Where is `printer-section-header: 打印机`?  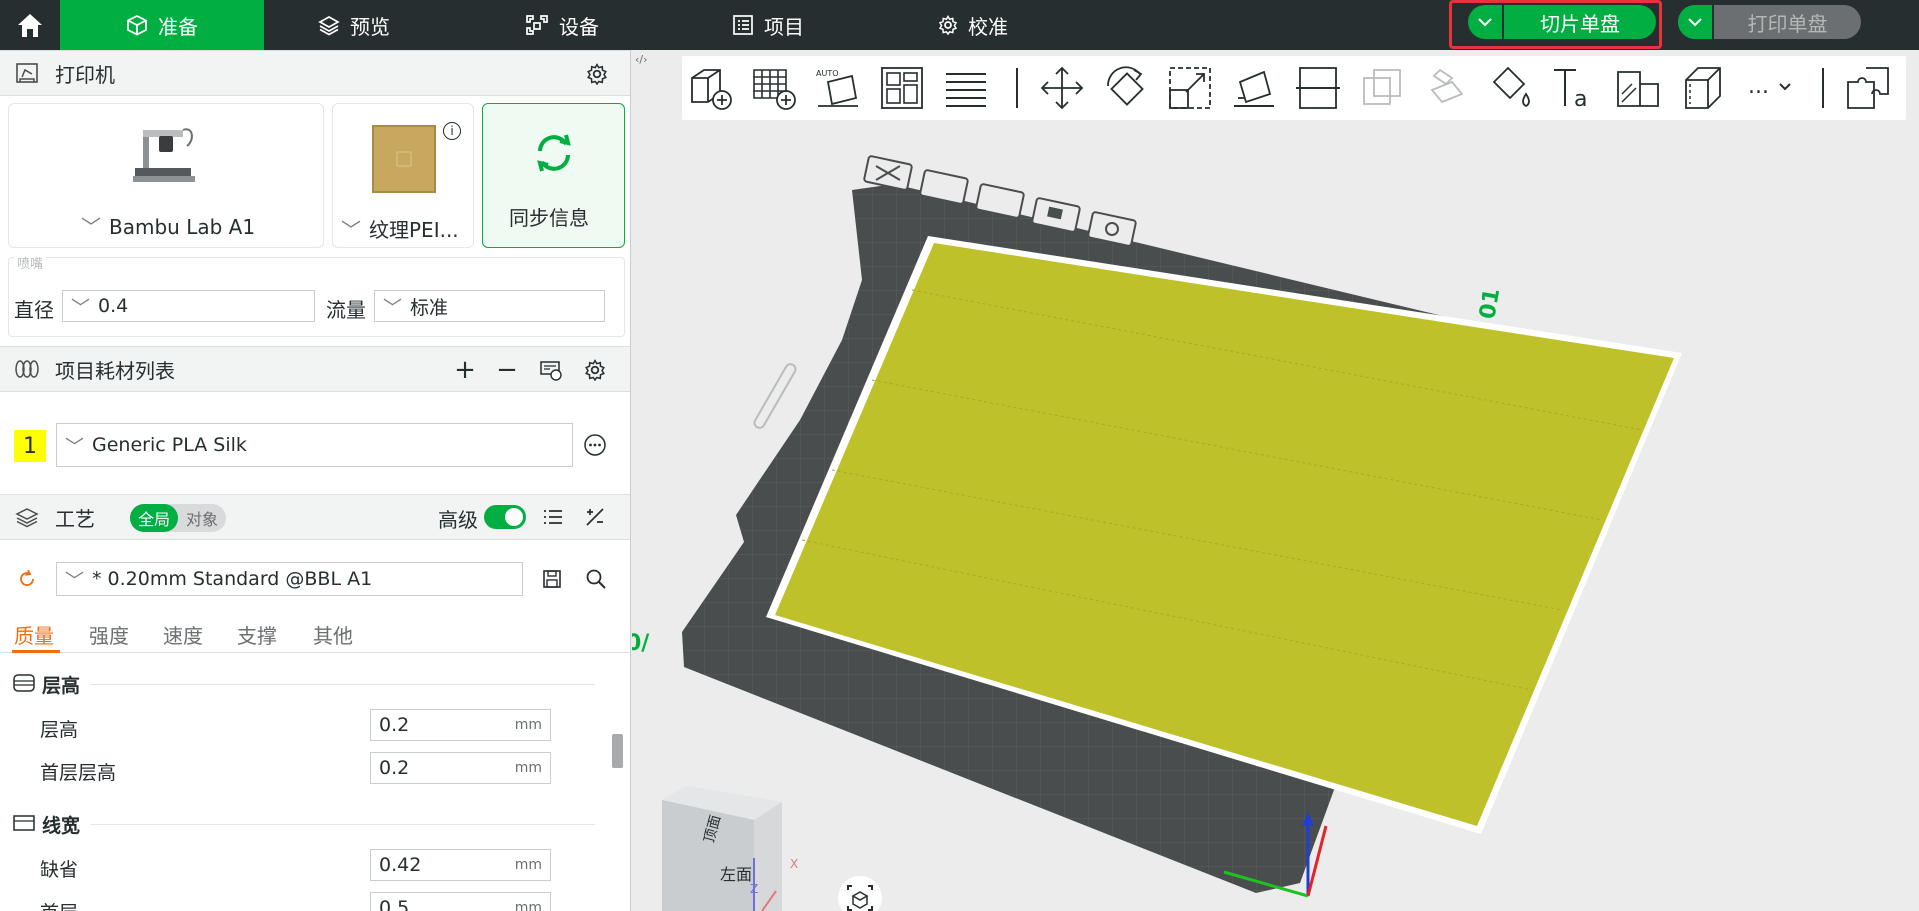 printer-section-header: 打印机 is located at coordinates (315, 73).